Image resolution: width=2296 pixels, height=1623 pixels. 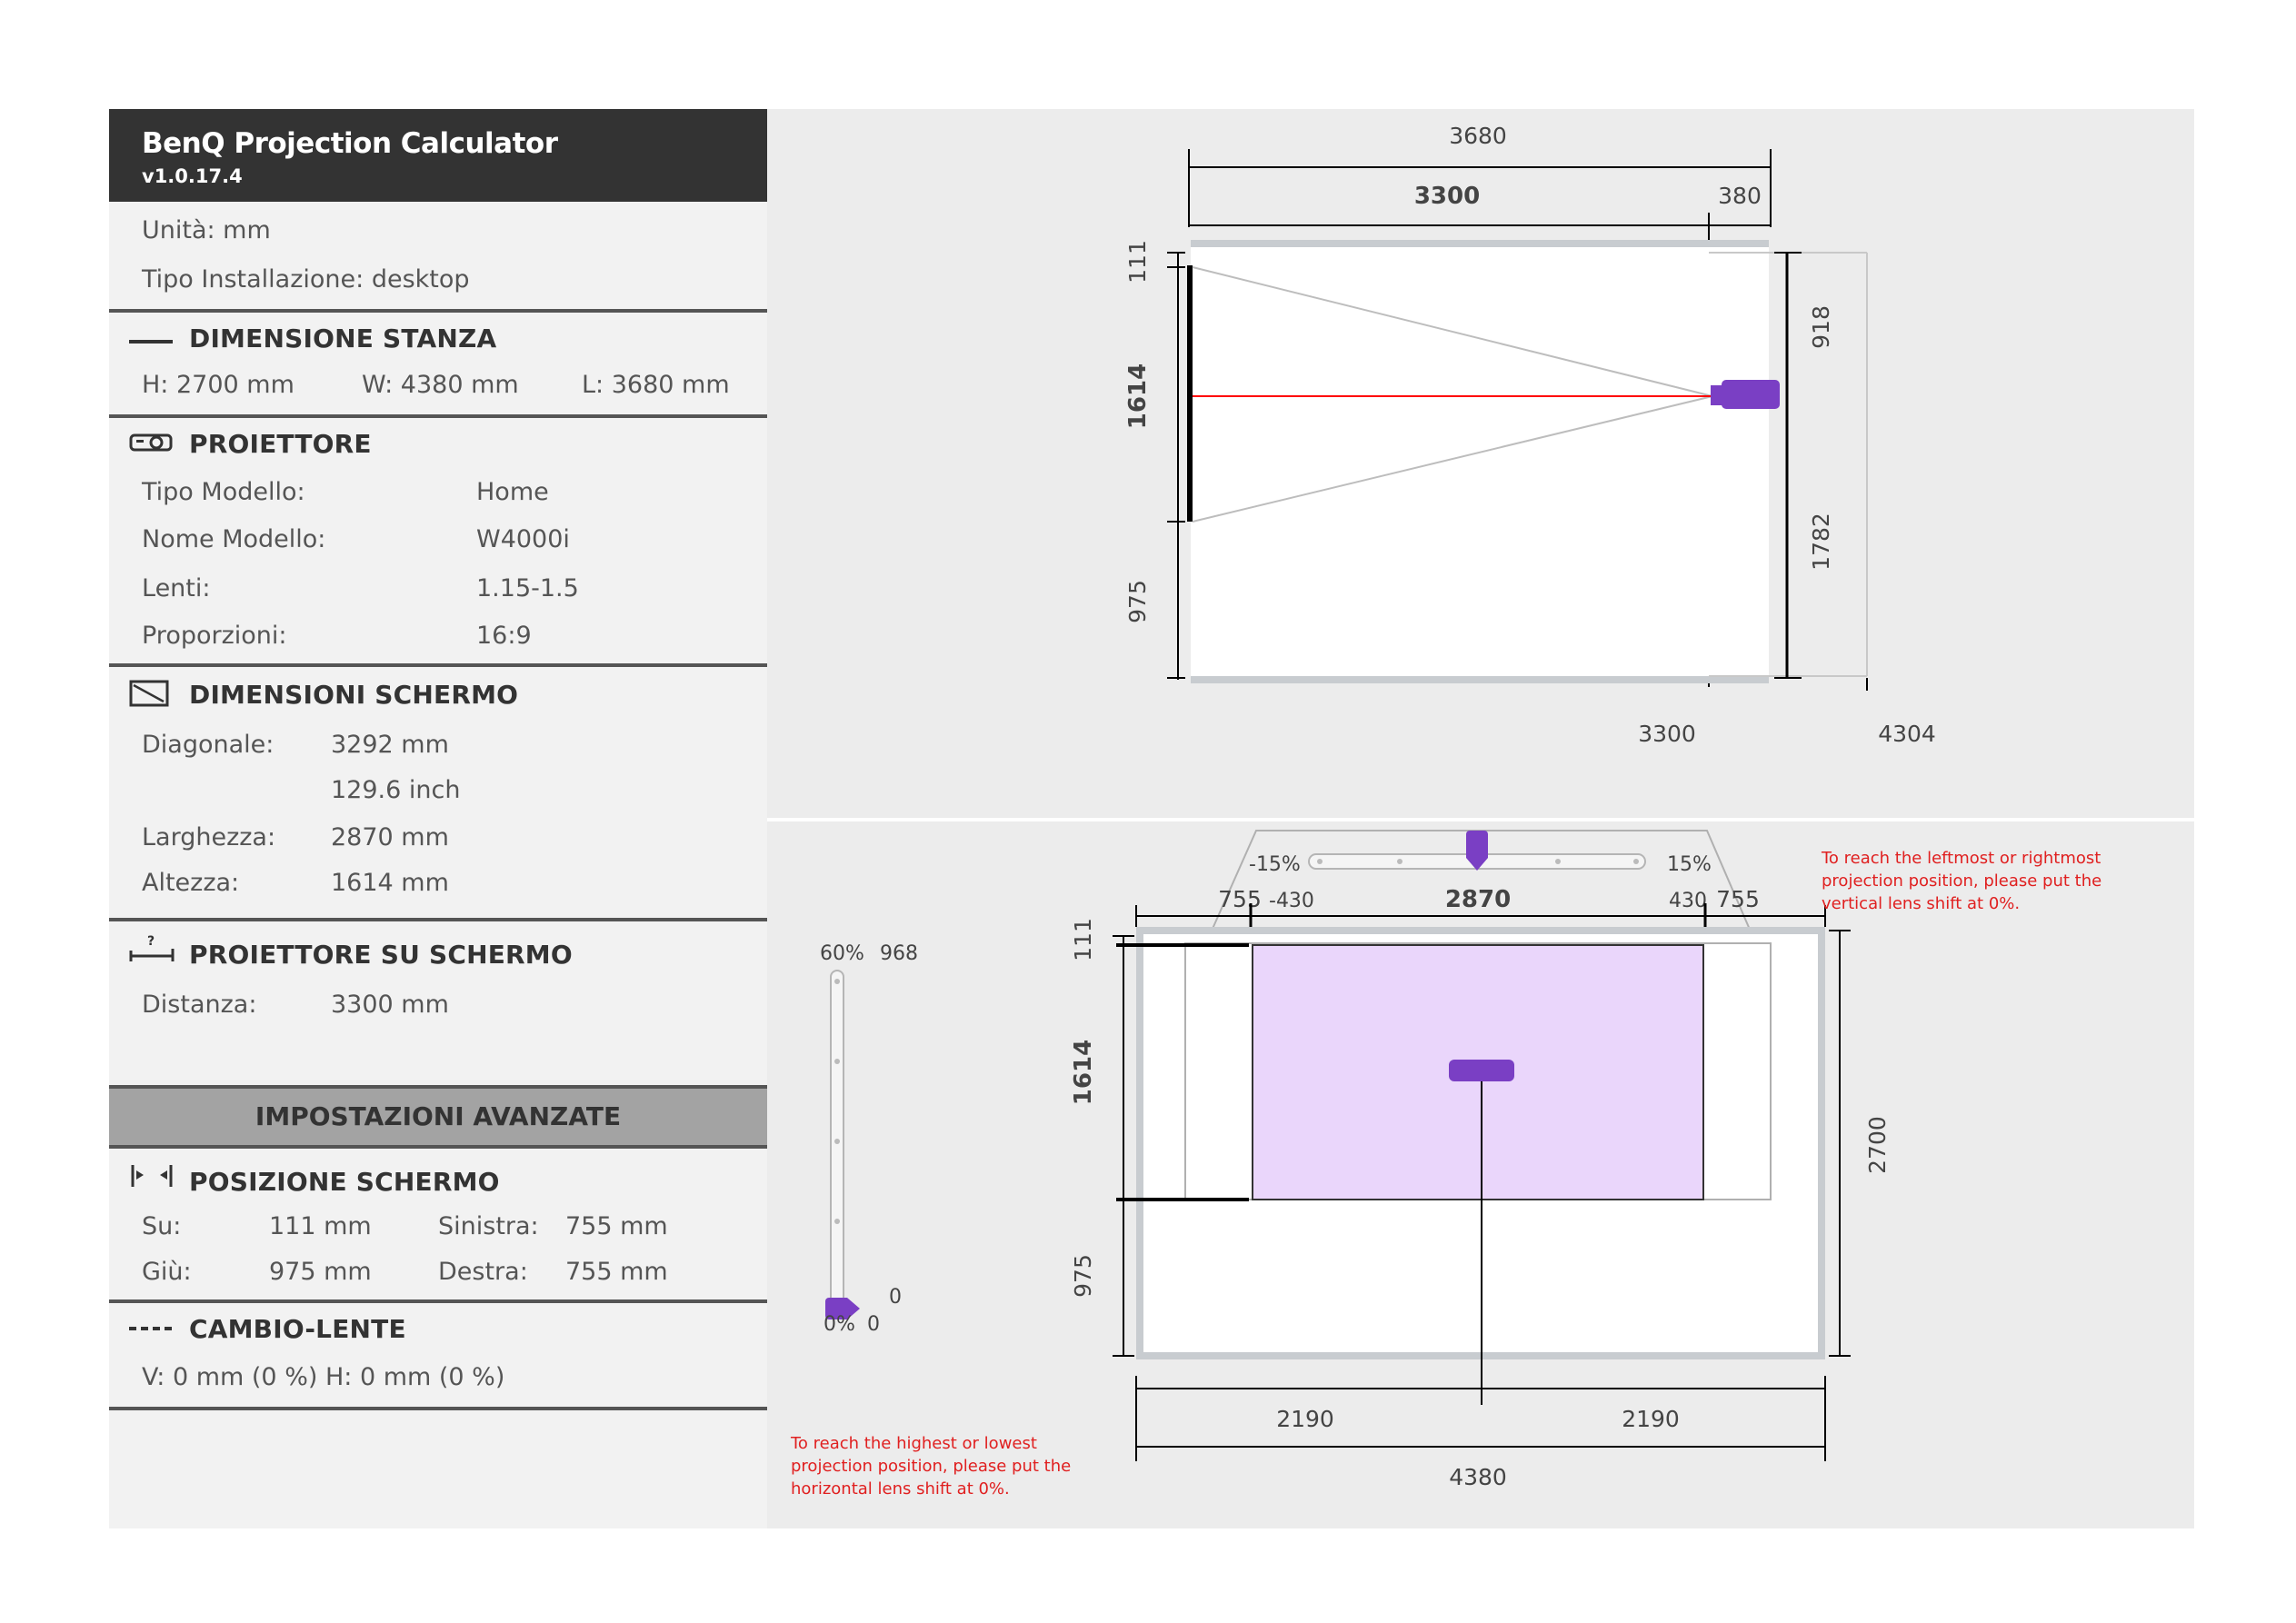 I want to click on front-bottom-dim: 975, so click(x=1083, y=1276).